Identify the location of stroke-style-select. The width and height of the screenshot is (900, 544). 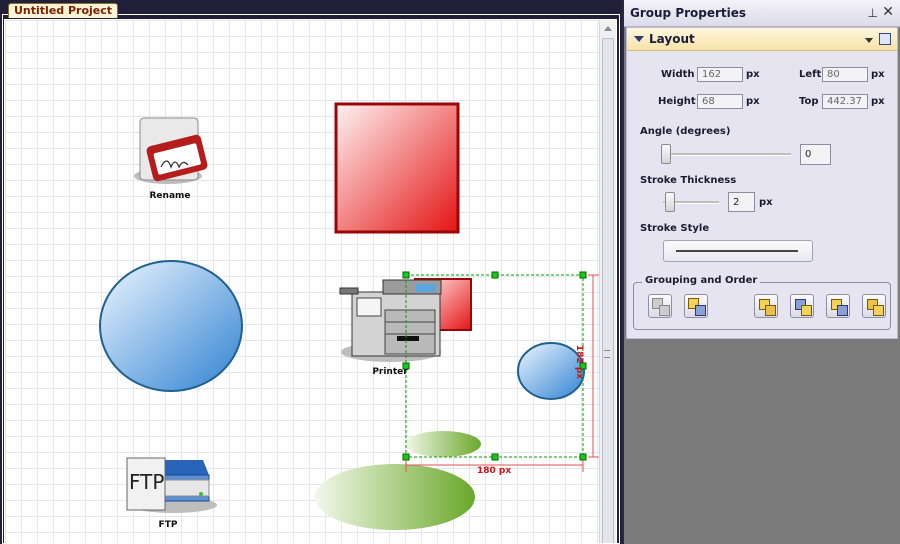
(738, 251).